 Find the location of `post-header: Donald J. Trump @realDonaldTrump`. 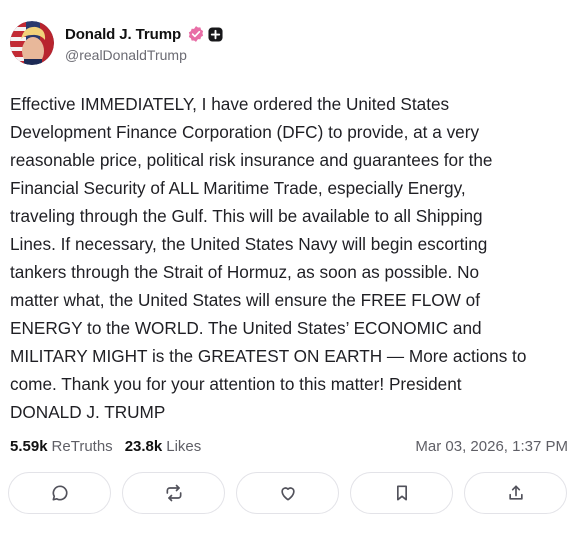

post-header: Donald J. Trump @realDonaldTrump is located at coordinates (116, 43).